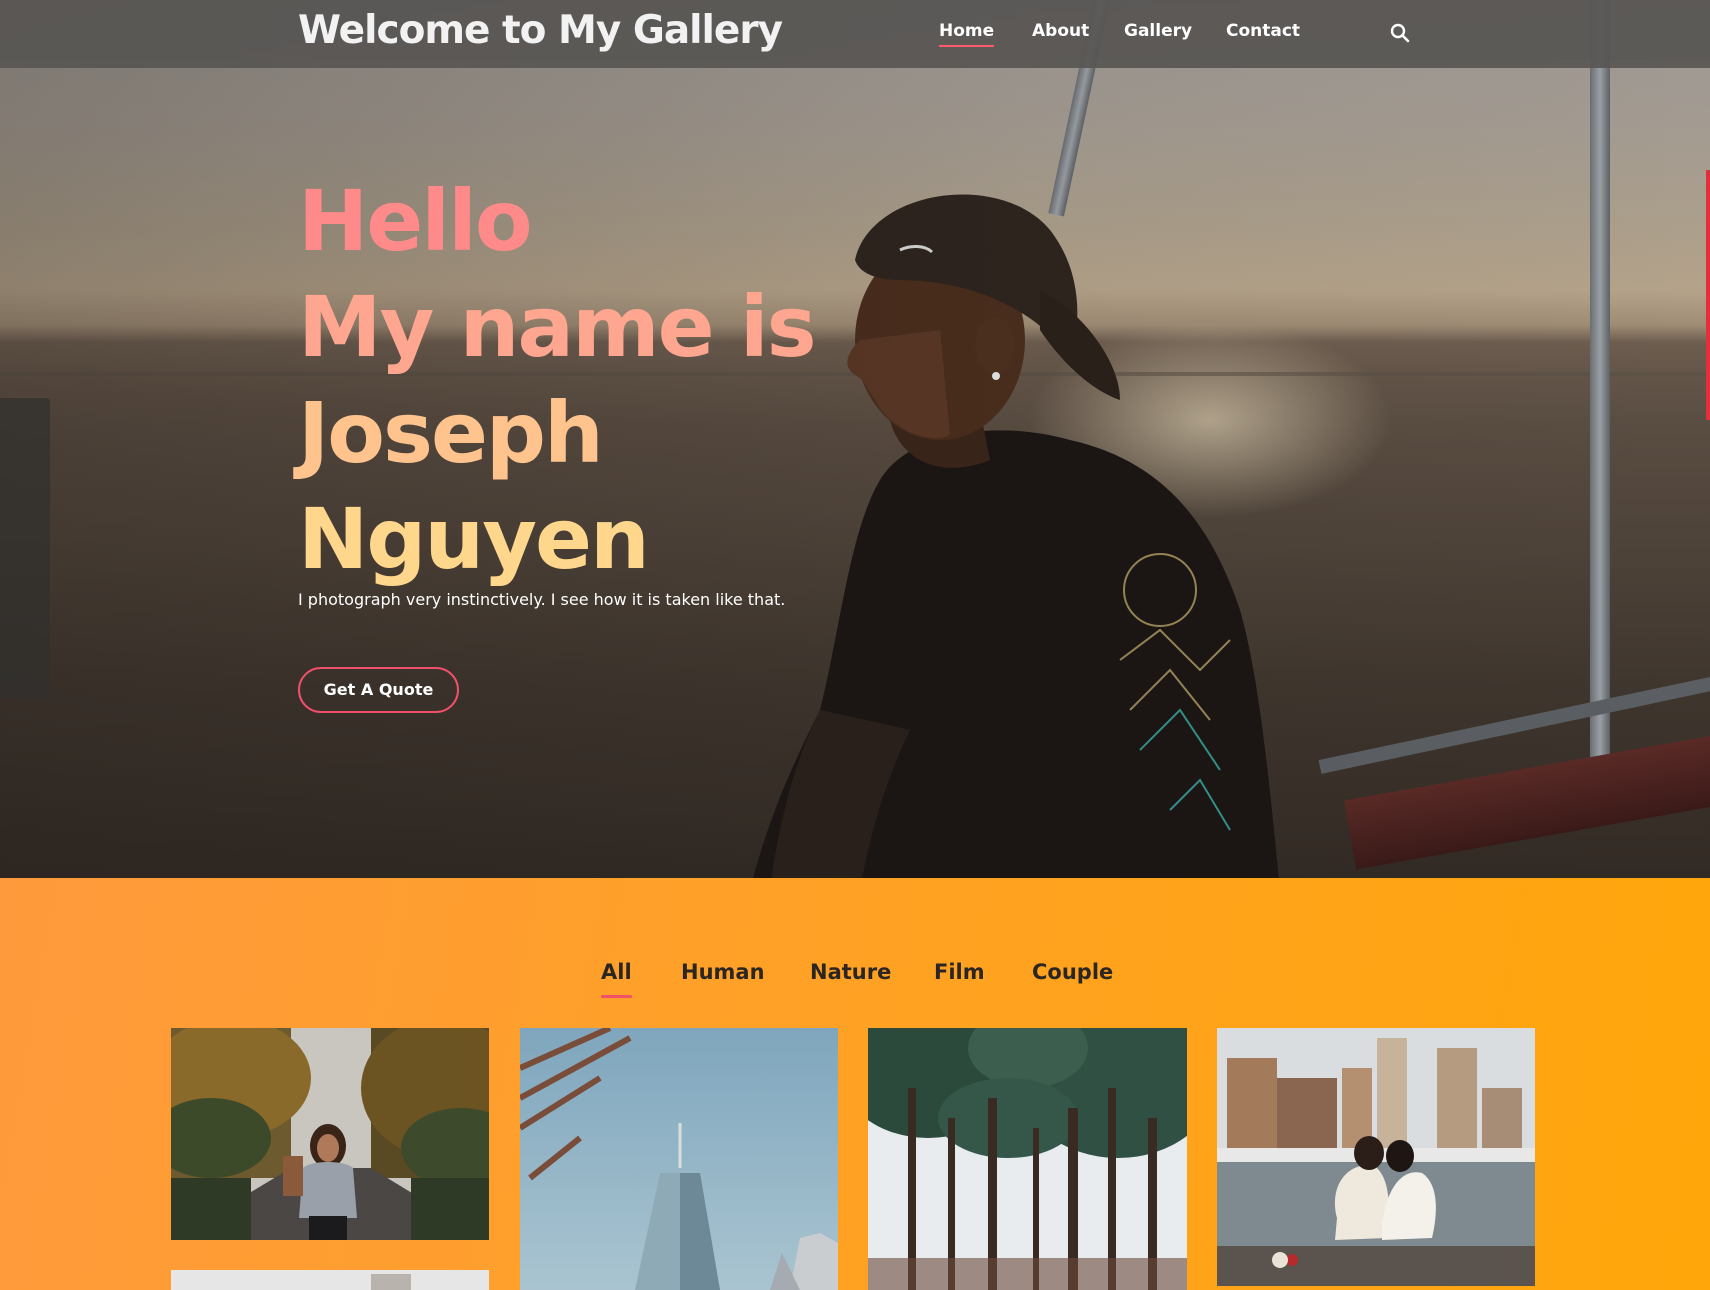 This screenshot has width=1710, height=1290. I want to click on gallery-photo-portrait-park, so click(330, 1134).